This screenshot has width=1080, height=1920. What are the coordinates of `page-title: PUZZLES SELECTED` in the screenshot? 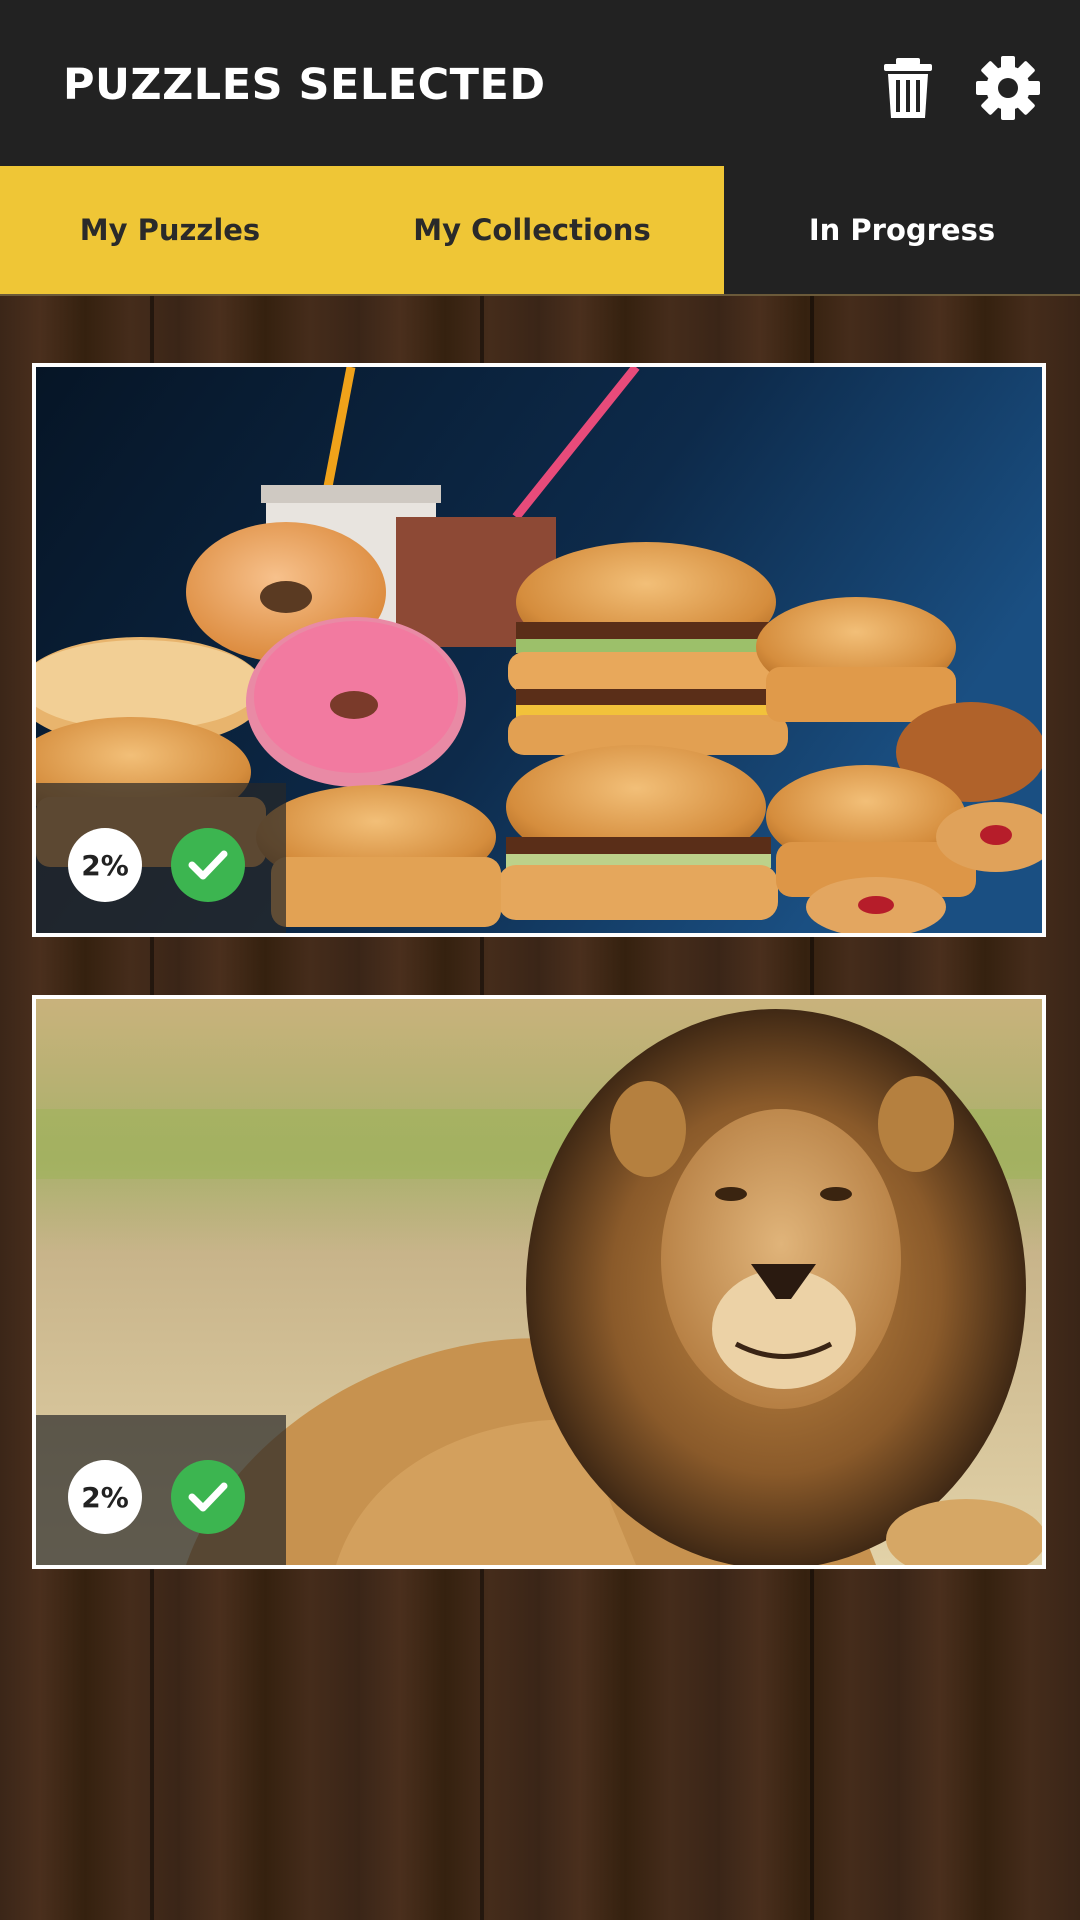 It's located at (304, 85).